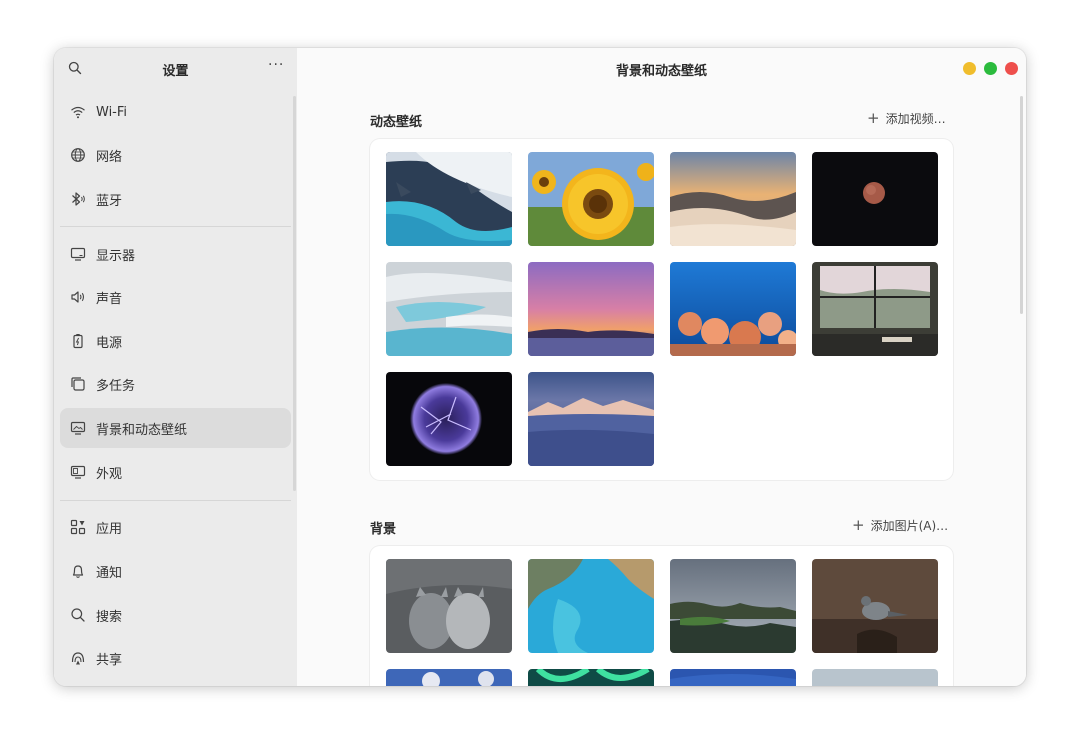 Image resolution: width=1080 pixels, height=744 pixels. Describe the element at coordinates (1021, 205) in the screenshot. I see `main-scrollbar` at that location.